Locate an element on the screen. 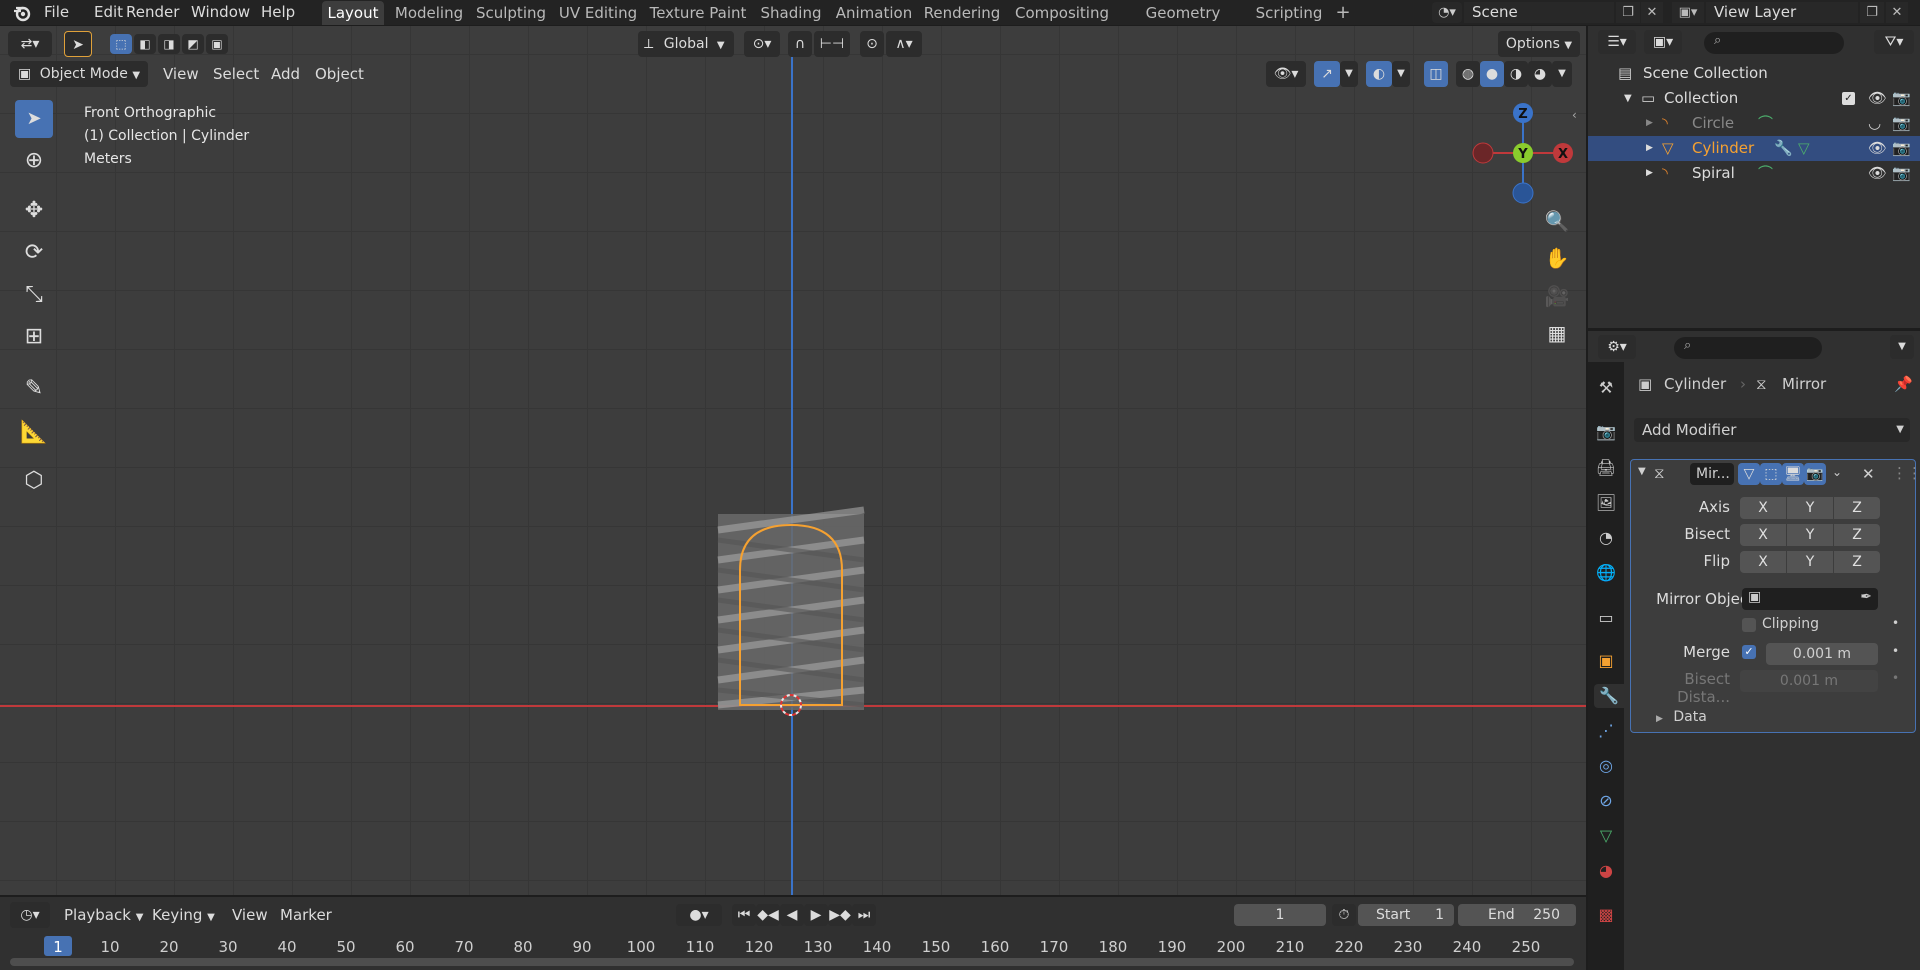 This screenshot has height=970, width=1920. snap-icon: ∩ is located at coordinates (800, 44).